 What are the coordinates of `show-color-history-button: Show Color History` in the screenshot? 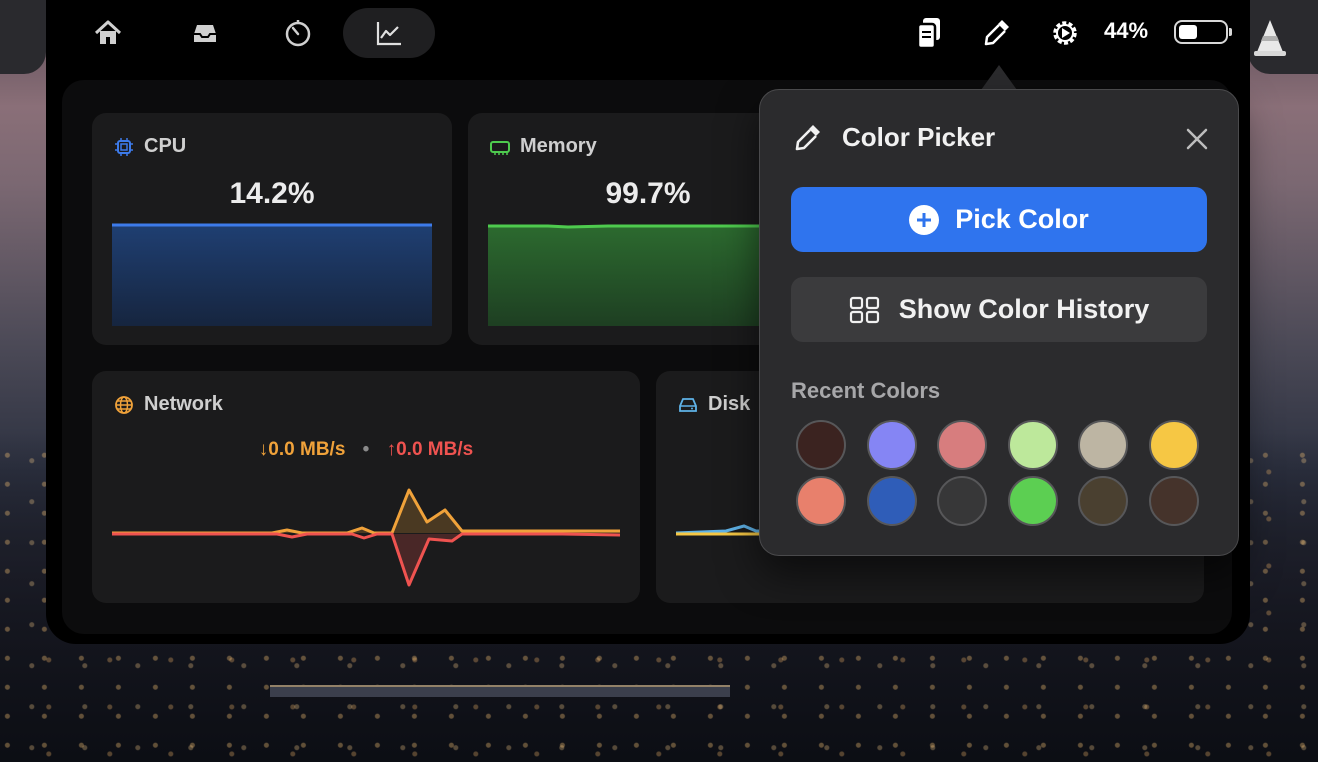 It's located at (999, 309).